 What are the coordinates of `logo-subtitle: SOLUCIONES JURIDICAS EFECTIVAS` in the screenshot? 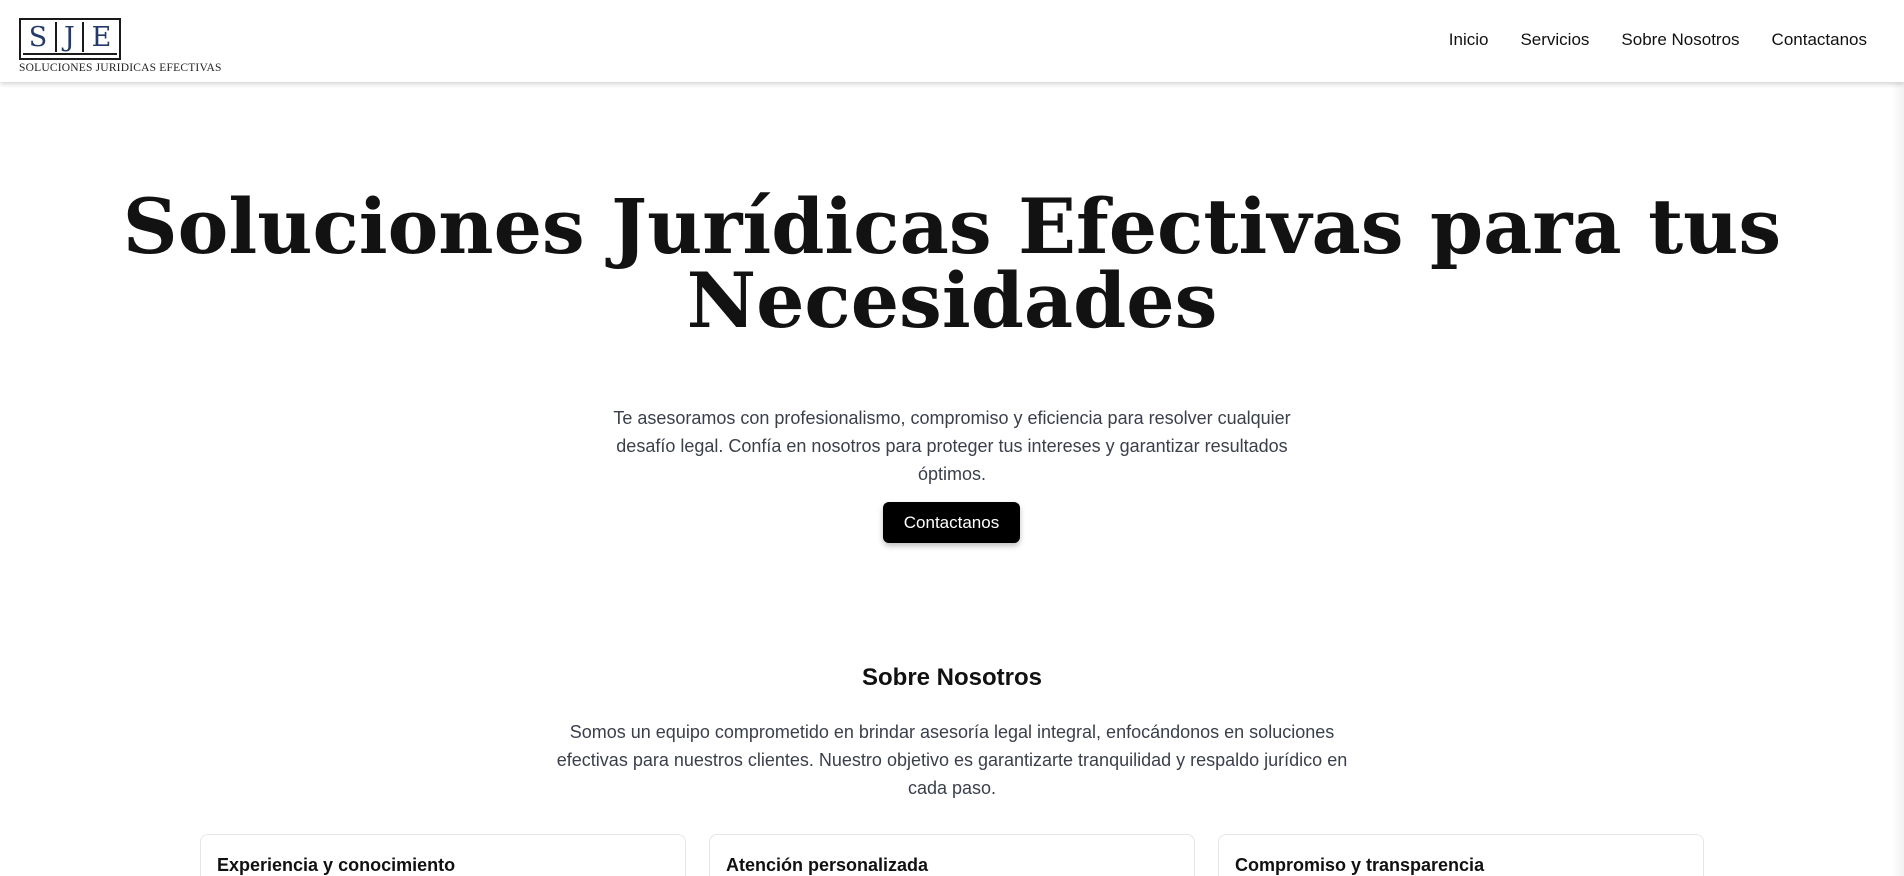 It's located at (120, 68).